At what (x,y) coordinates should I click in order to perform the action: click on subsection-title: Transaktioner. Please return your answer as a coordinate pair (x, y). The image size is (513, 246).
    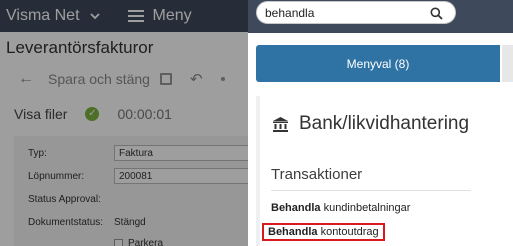
    Looking at the image, I should click on (317, 174).